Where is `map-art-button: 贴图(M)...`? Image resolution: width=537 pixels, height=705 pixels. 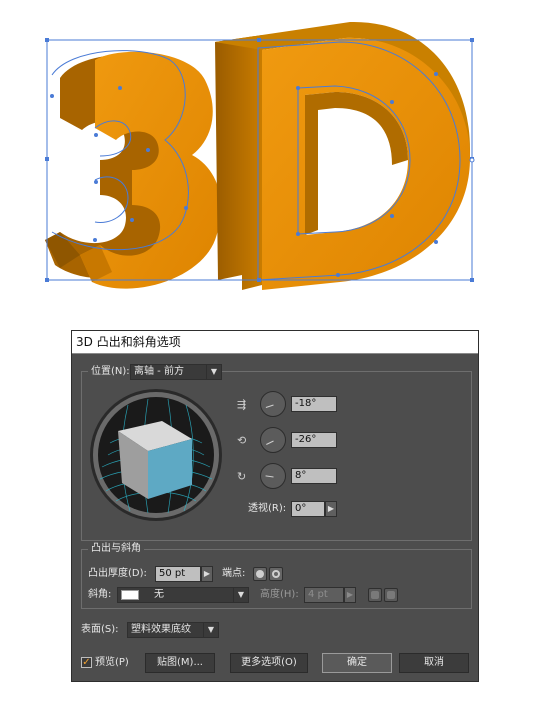
map-art-button: 贴图(M)... is located at coordinates (180, 663).